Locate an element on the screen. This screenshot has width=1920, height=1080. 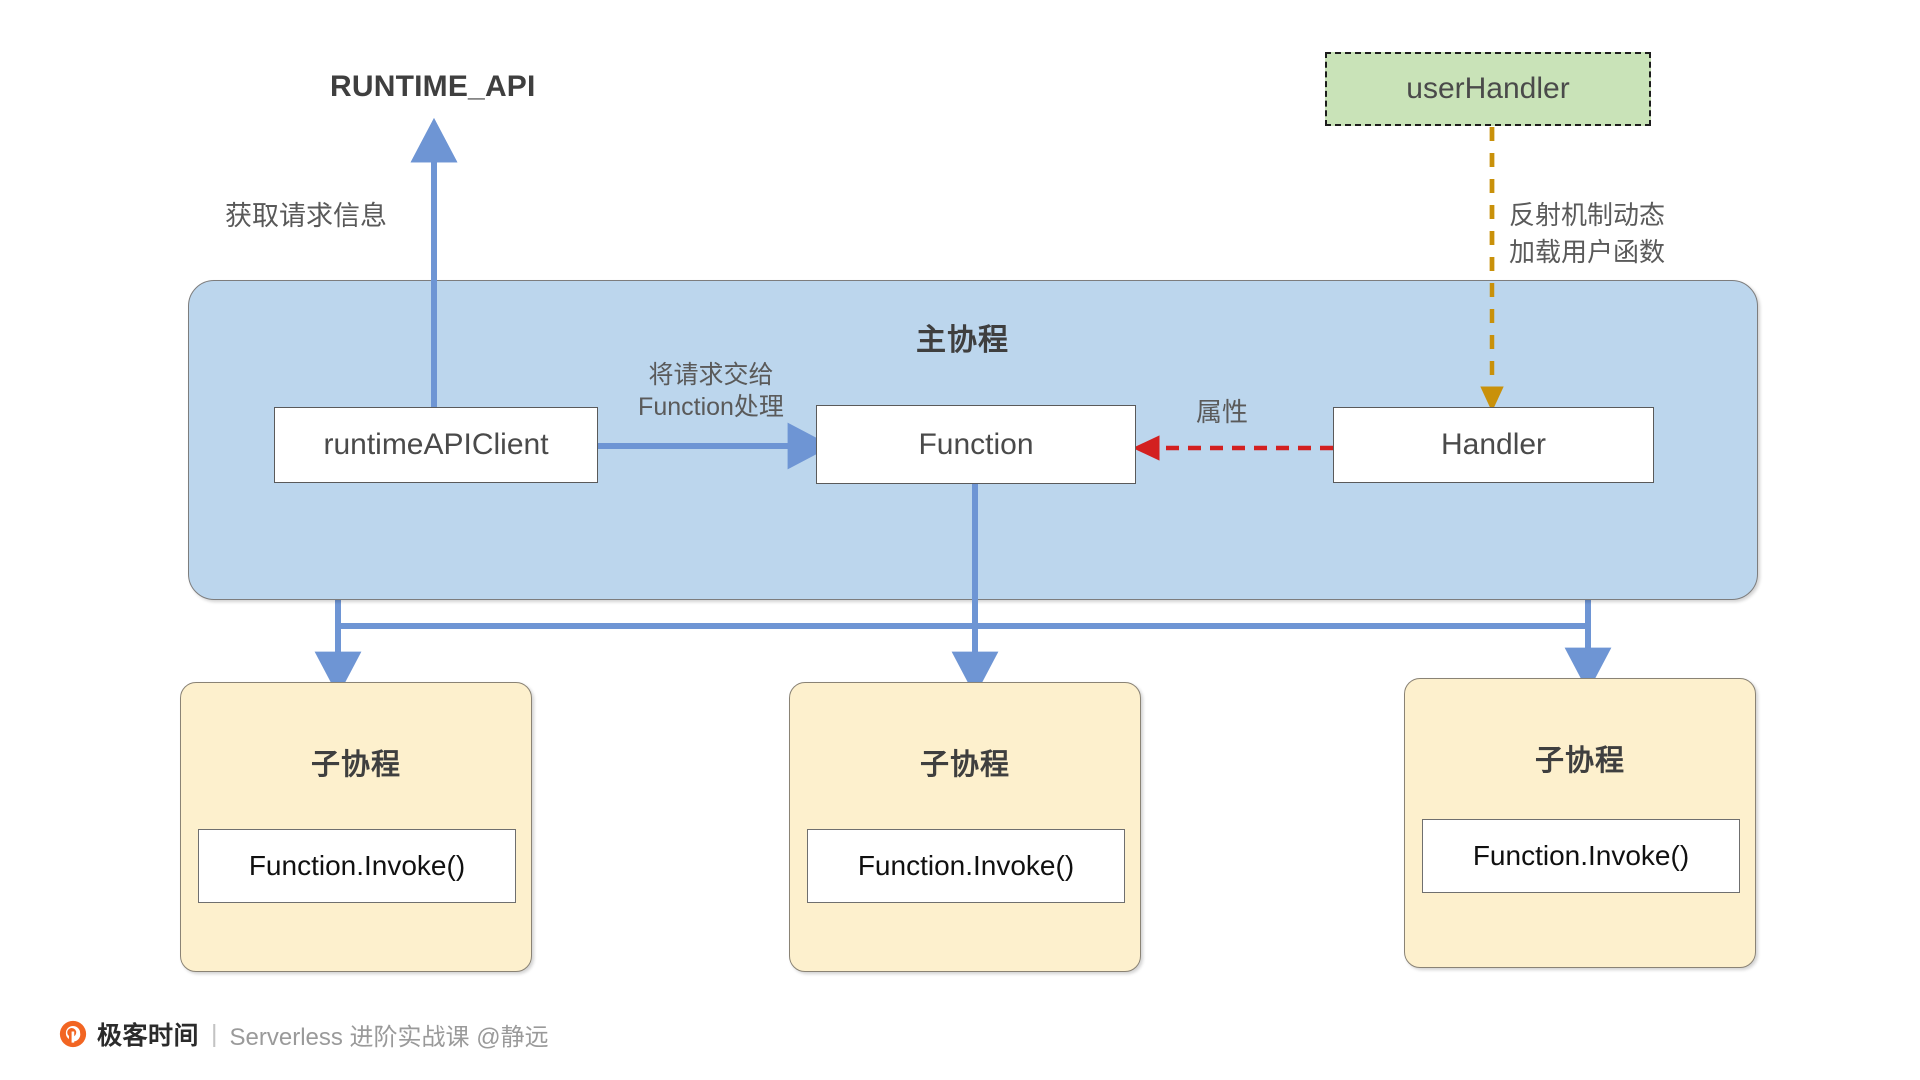
edge-label-fetch-request: 获取请求信息 is located at coordinates (306, 216).